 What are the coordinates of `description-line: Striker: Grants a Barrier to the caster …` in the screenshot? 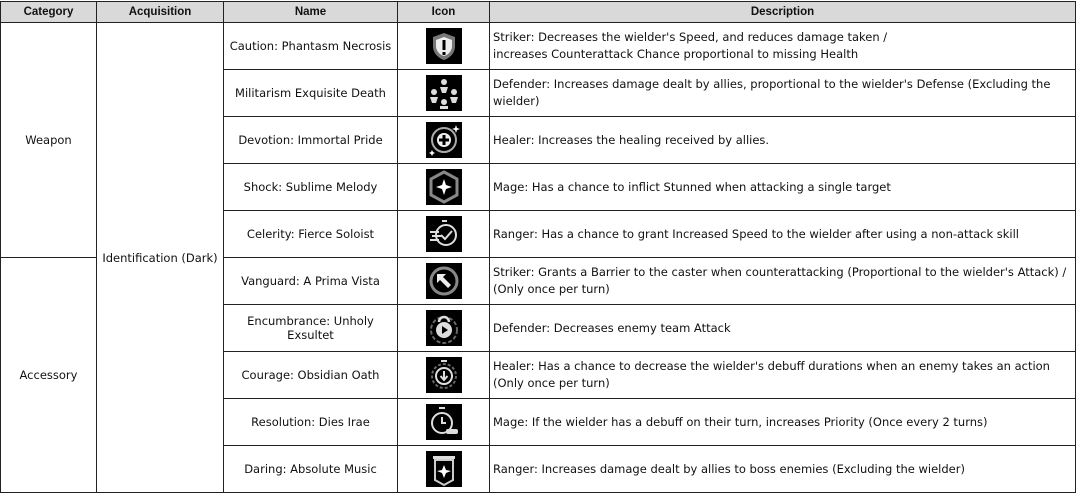 It's located at (780, 272).